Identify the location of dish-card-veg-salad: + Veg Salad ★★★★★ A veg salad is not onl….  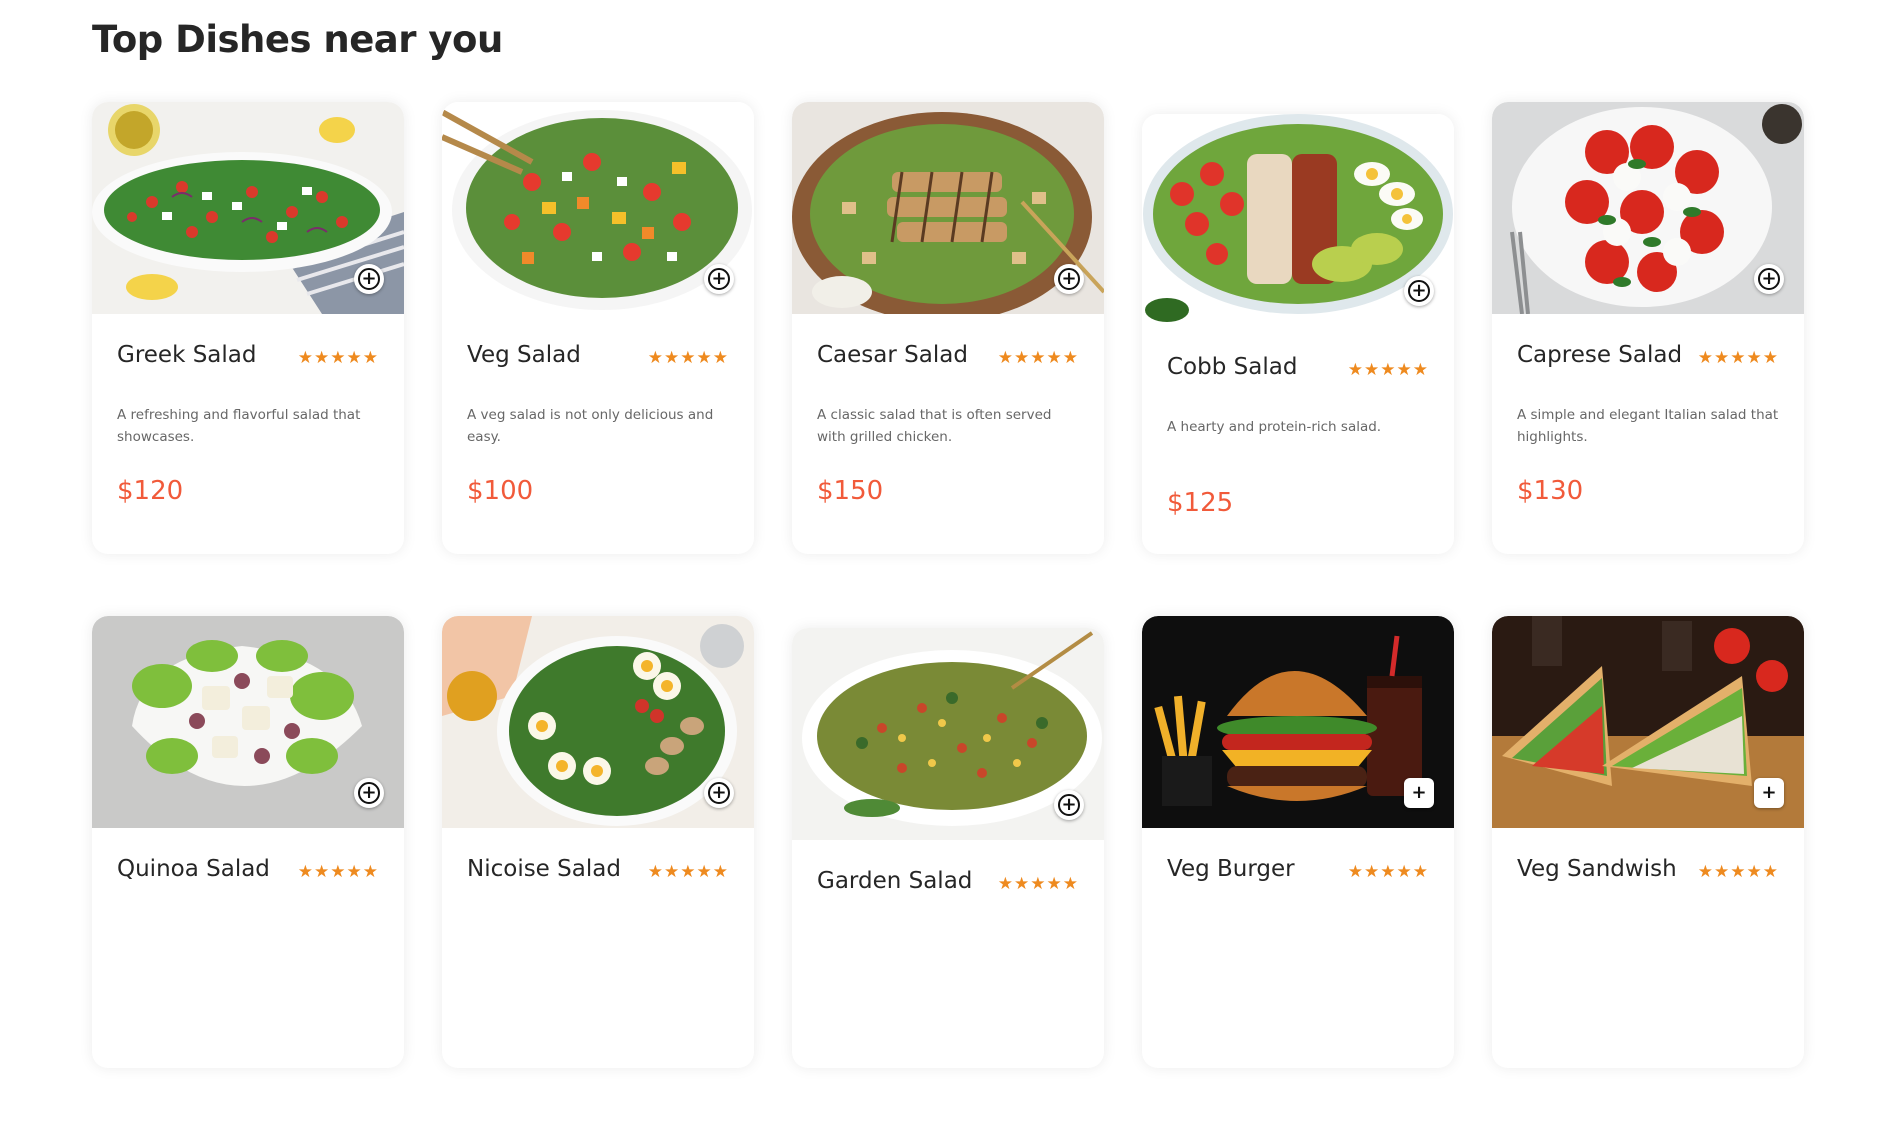
(598, 328).